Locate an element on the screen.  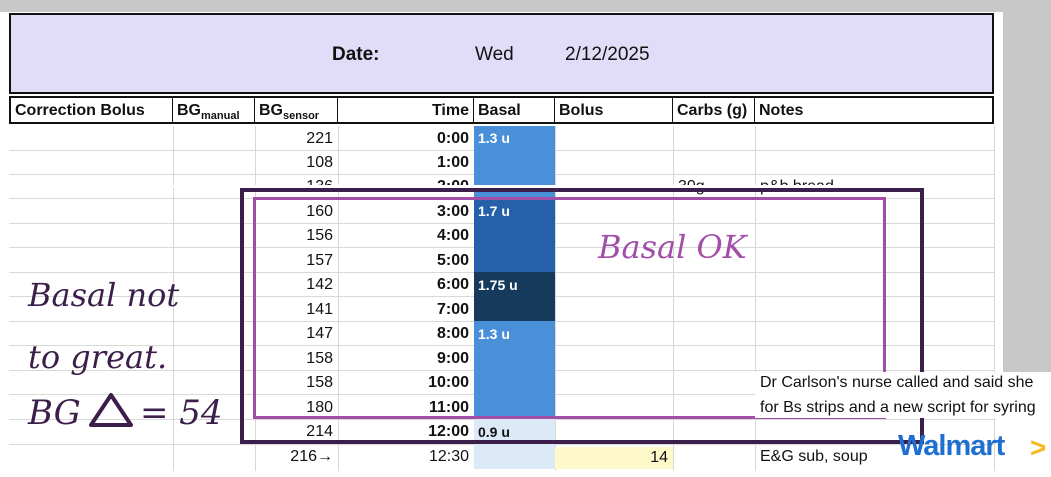
walmart-logo: Walmart is located at coordinates (951, 446).